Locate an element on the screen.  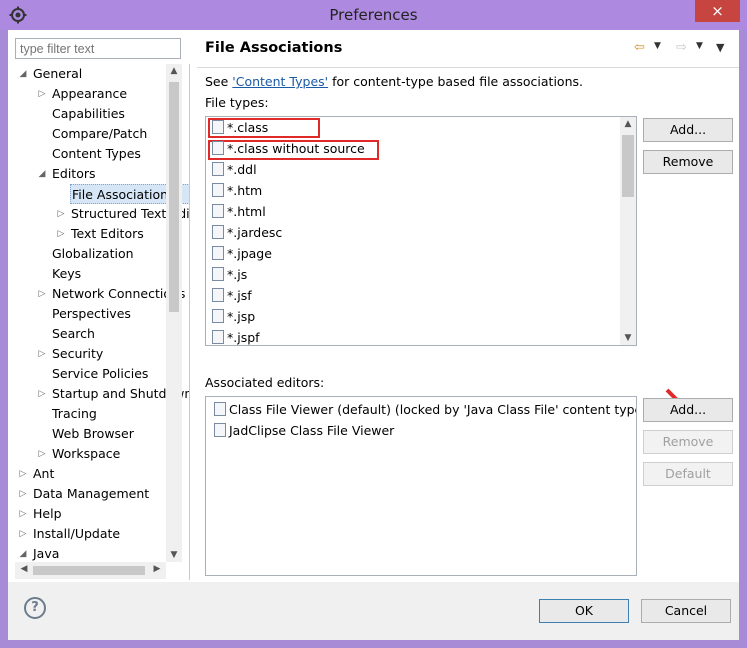
file-type-remove-button: Remove is located at coordinates (688, 162).